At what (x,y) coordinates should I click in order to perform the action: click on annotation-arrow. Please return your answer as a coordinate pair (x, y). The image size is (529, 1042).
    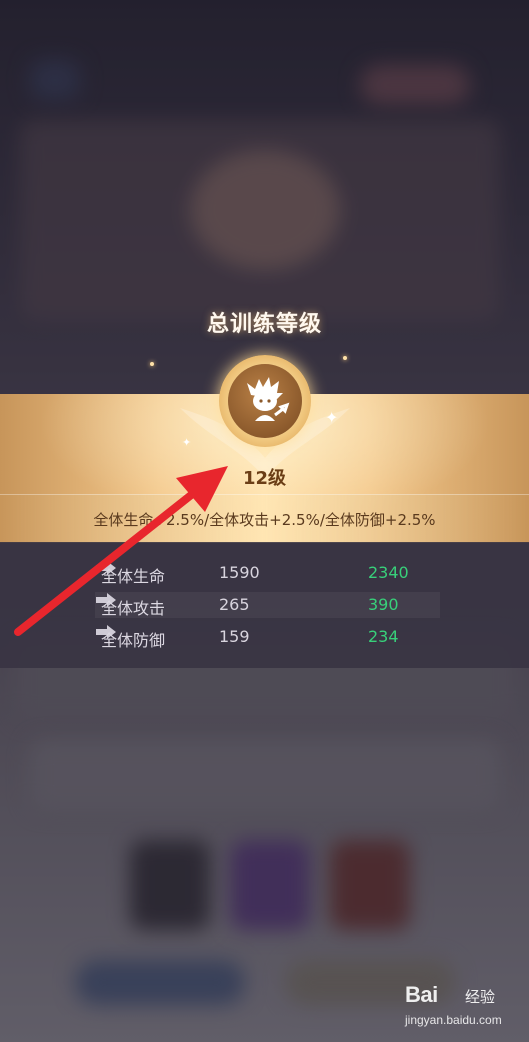
    Looking at the image, I should click on (121, 551).